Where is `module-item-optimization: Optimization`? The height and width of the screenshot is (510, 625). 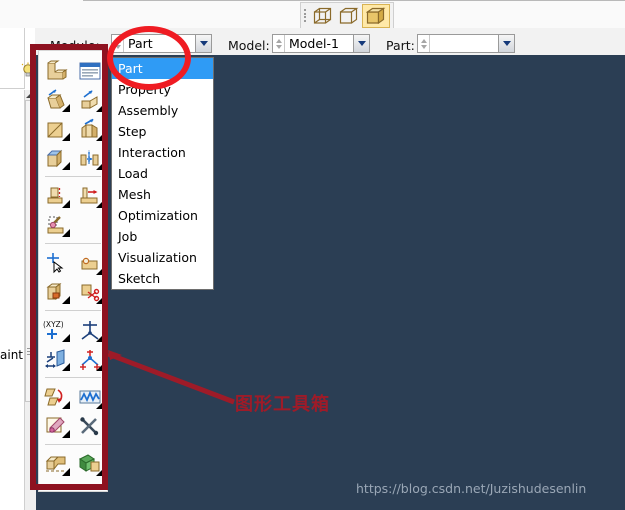
module-item-optimization: Optimization is located at coordinates (162, 215).